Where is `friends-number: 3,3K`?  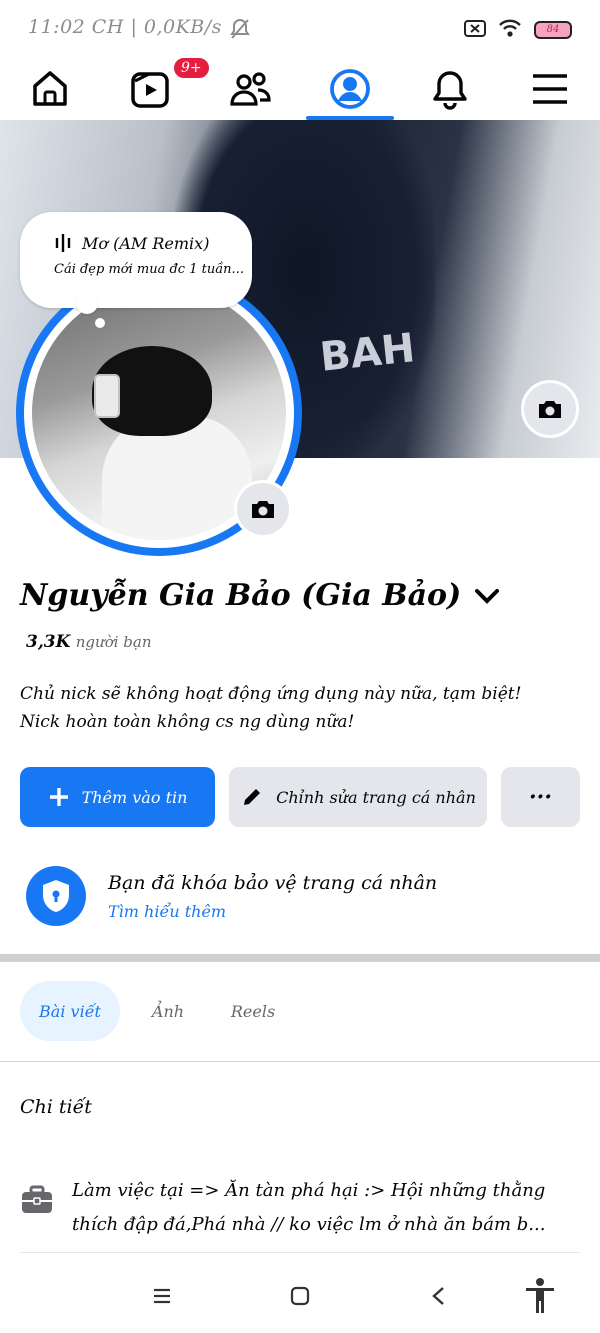 friends-number: 3,3K is located at coordinates (48, 642).